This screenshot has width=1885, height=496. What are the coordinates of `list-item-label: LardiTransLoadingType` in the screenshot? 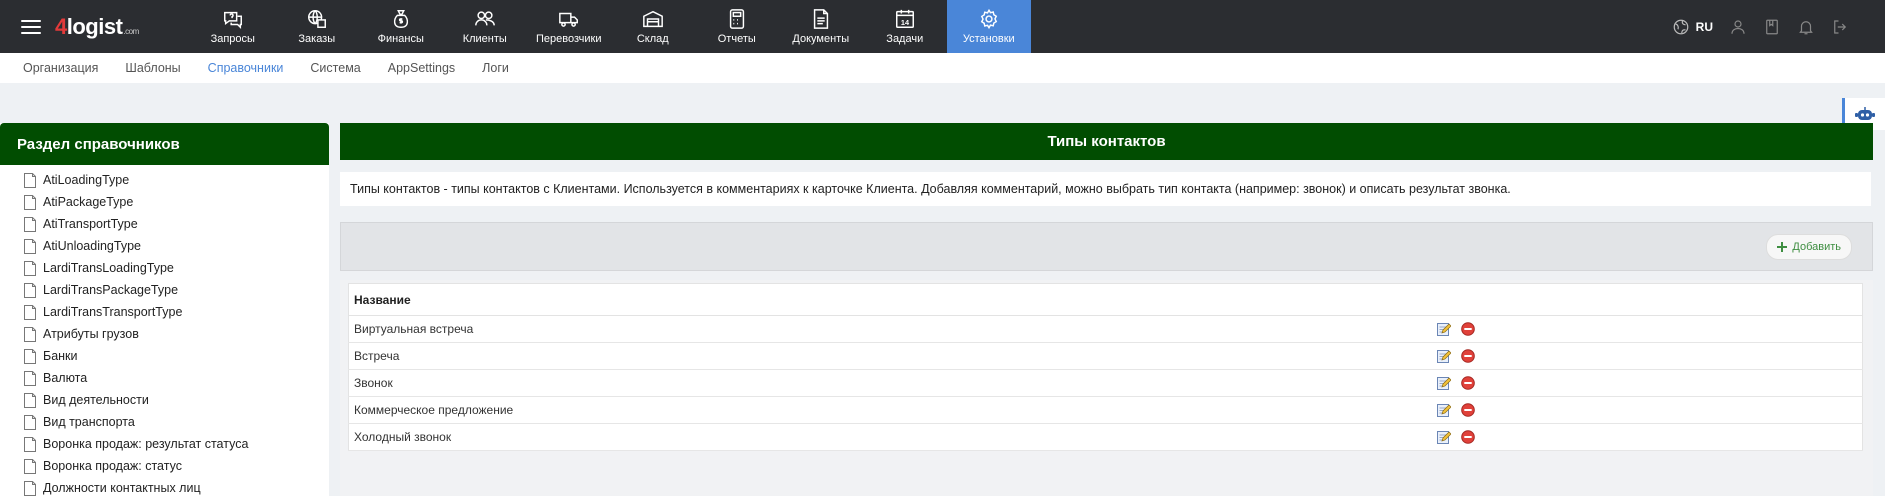 It's located at (108, 268).